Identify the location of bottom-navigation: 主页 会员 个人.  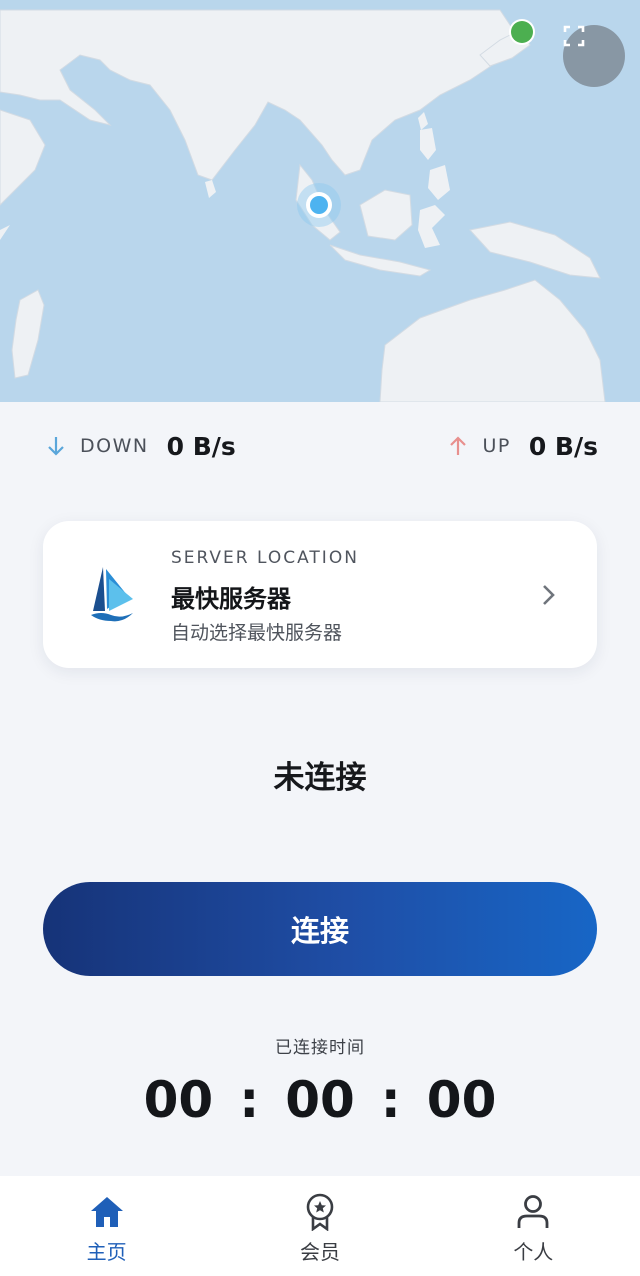
(320, 1226).